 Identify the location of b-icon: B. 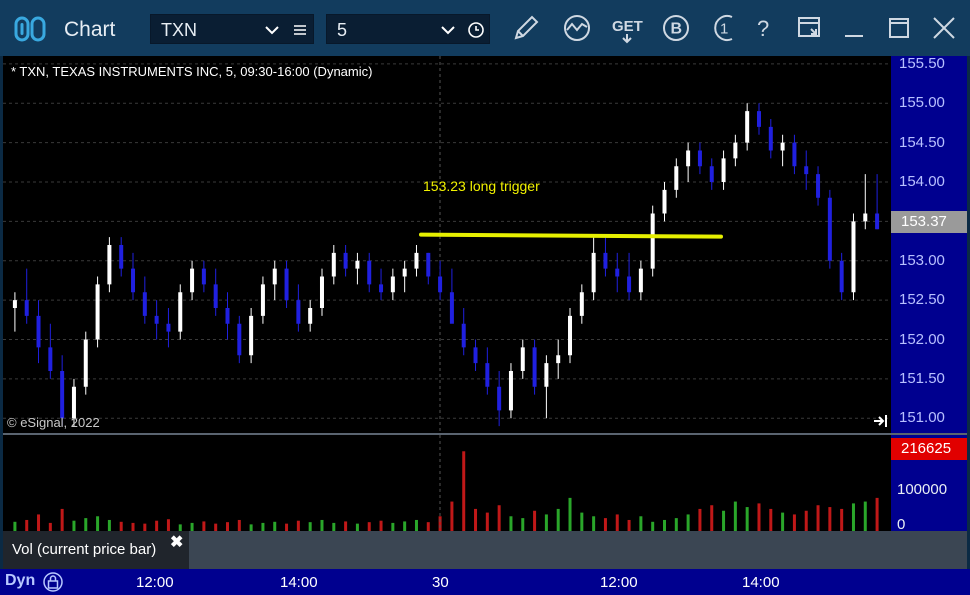
(676, 28).